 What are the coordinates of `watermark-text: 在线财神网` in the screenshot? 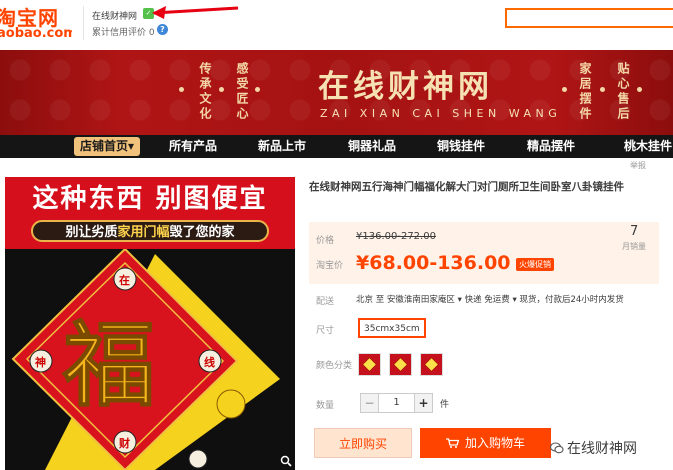 It's located at (602, 449).